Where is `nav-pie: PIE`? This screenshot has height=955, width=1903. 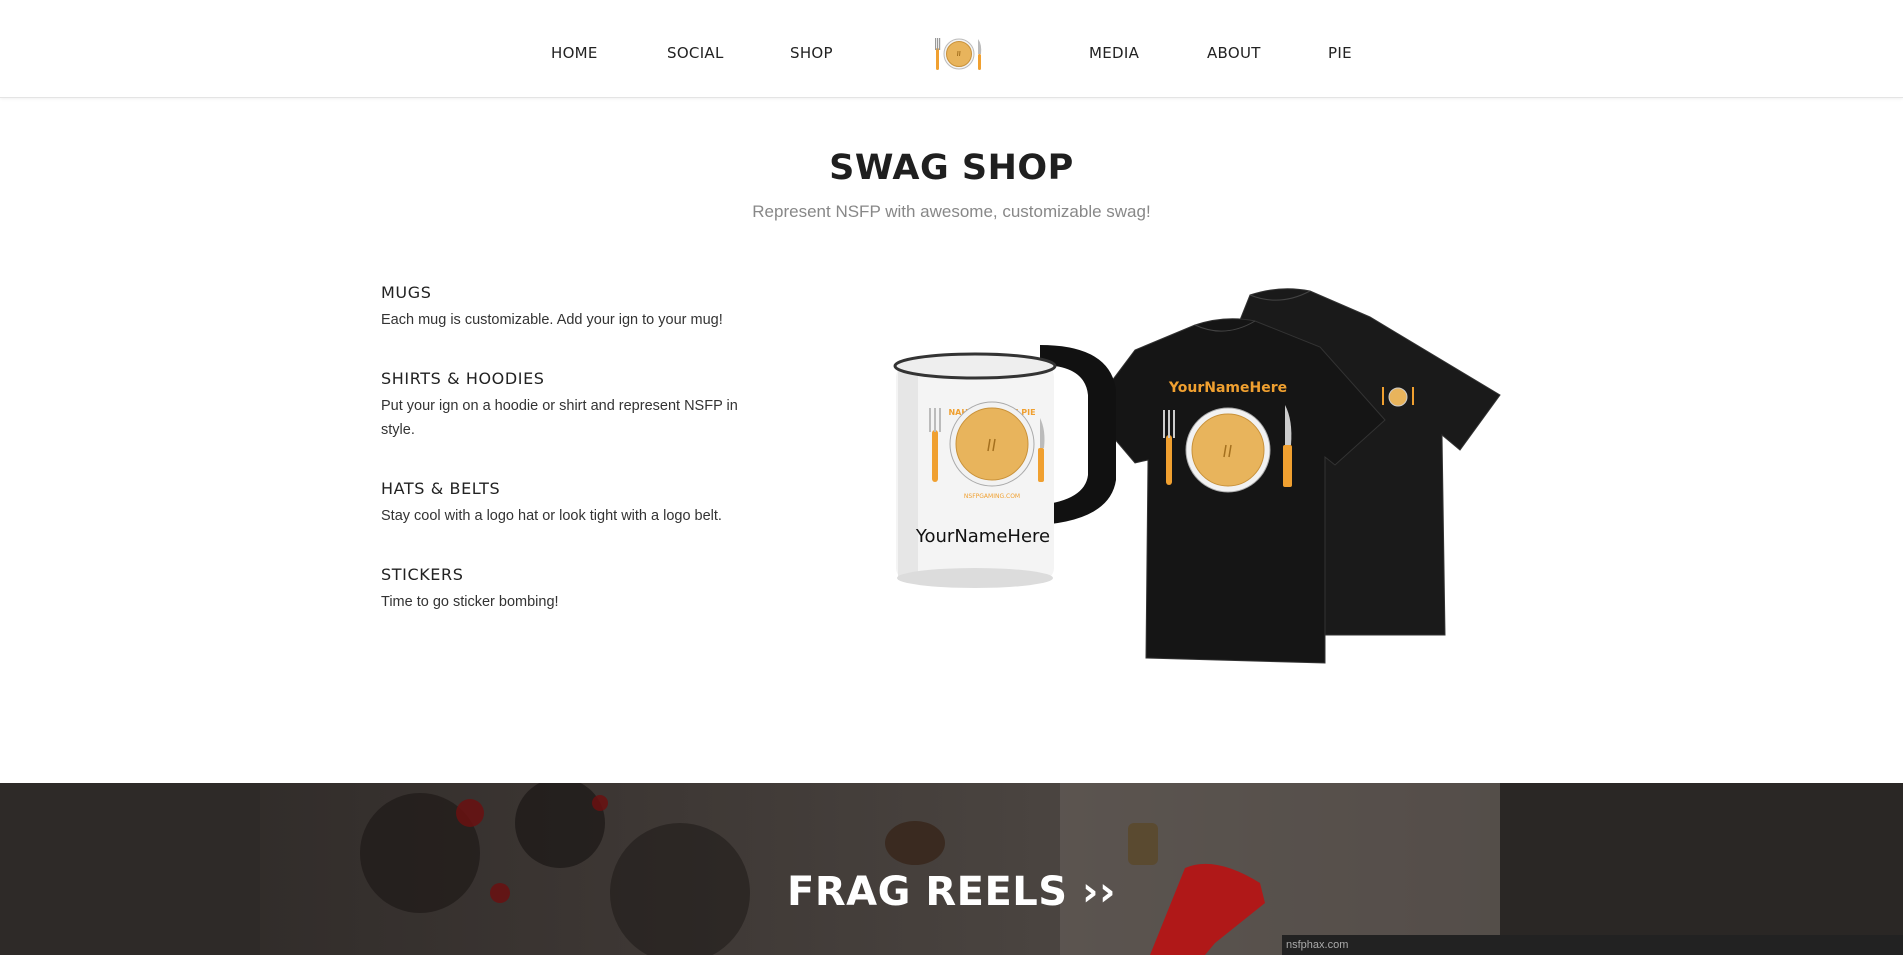 nav-pie: PIE is located at coordinates (1340, 53).